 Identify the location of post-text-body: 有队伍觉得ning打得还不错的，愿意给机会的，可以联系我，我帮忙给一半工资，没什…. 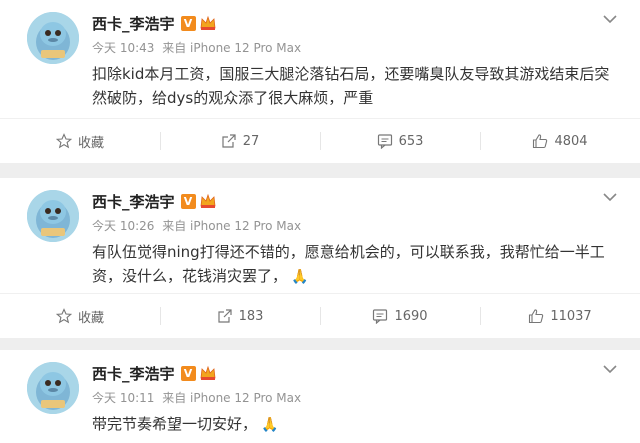
(348, 264).